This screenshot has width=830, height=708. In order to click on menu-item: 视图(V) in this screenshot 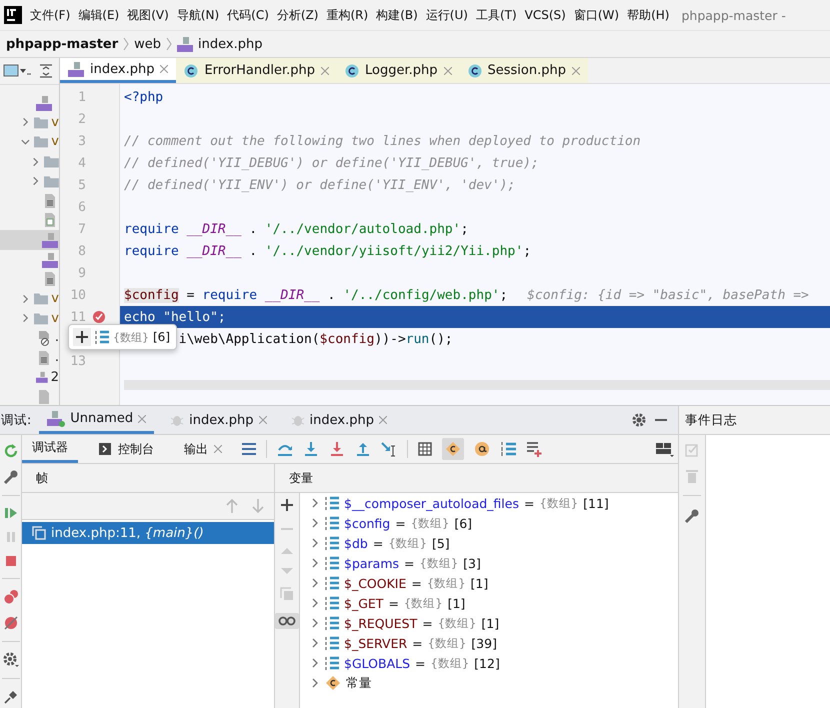, I will do `click(148, 15)`.